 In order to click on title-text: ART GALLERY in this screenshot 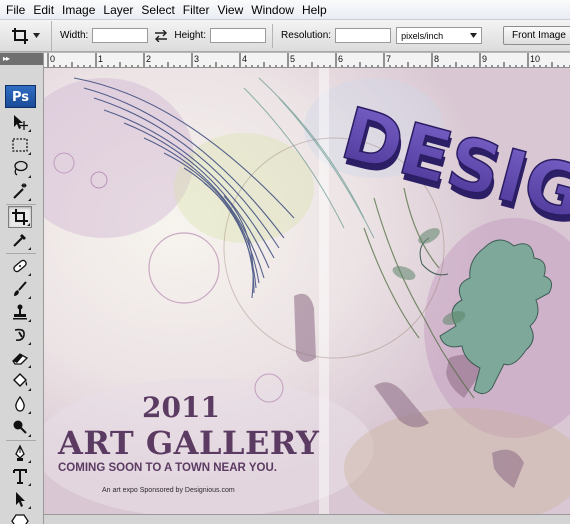, I will do `click(188, 443)`.